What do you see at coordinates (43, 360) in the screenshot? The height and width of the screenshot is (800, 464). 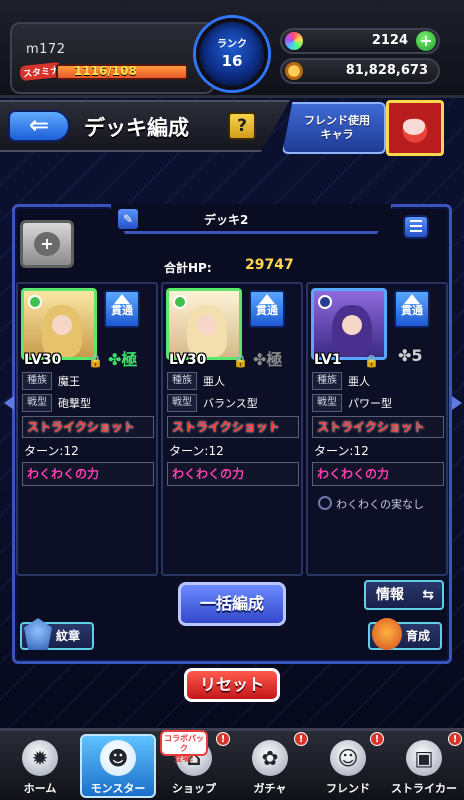 I see `monster-level: LV30` at bounding box center [43, 360].